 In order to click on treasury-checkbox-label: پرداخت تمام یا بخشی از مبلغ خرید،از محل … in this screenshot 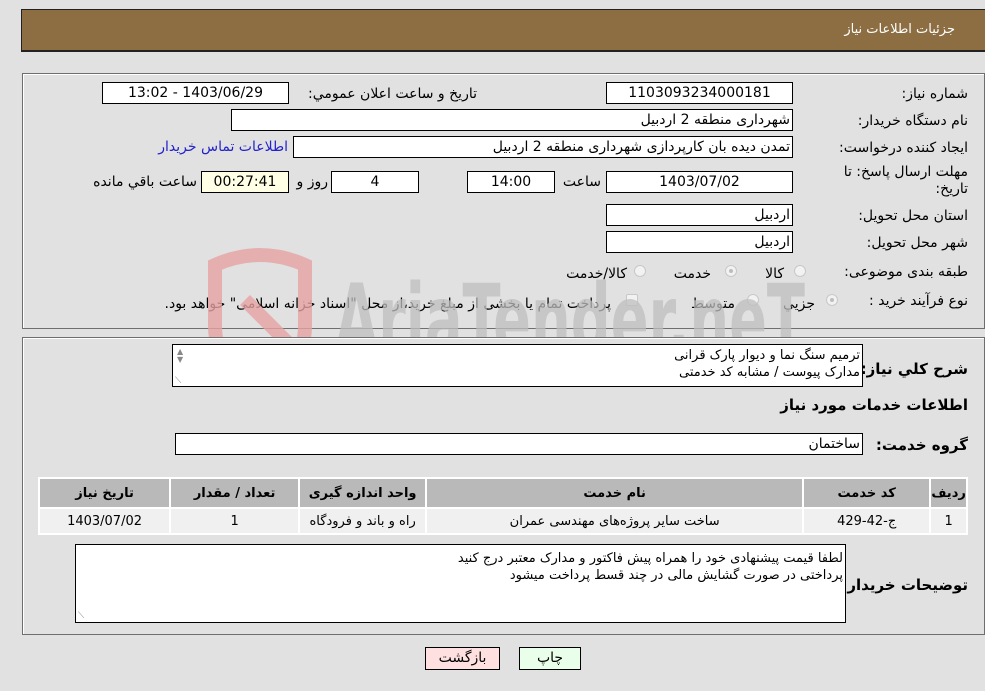, I will do `click(387, 304)`.